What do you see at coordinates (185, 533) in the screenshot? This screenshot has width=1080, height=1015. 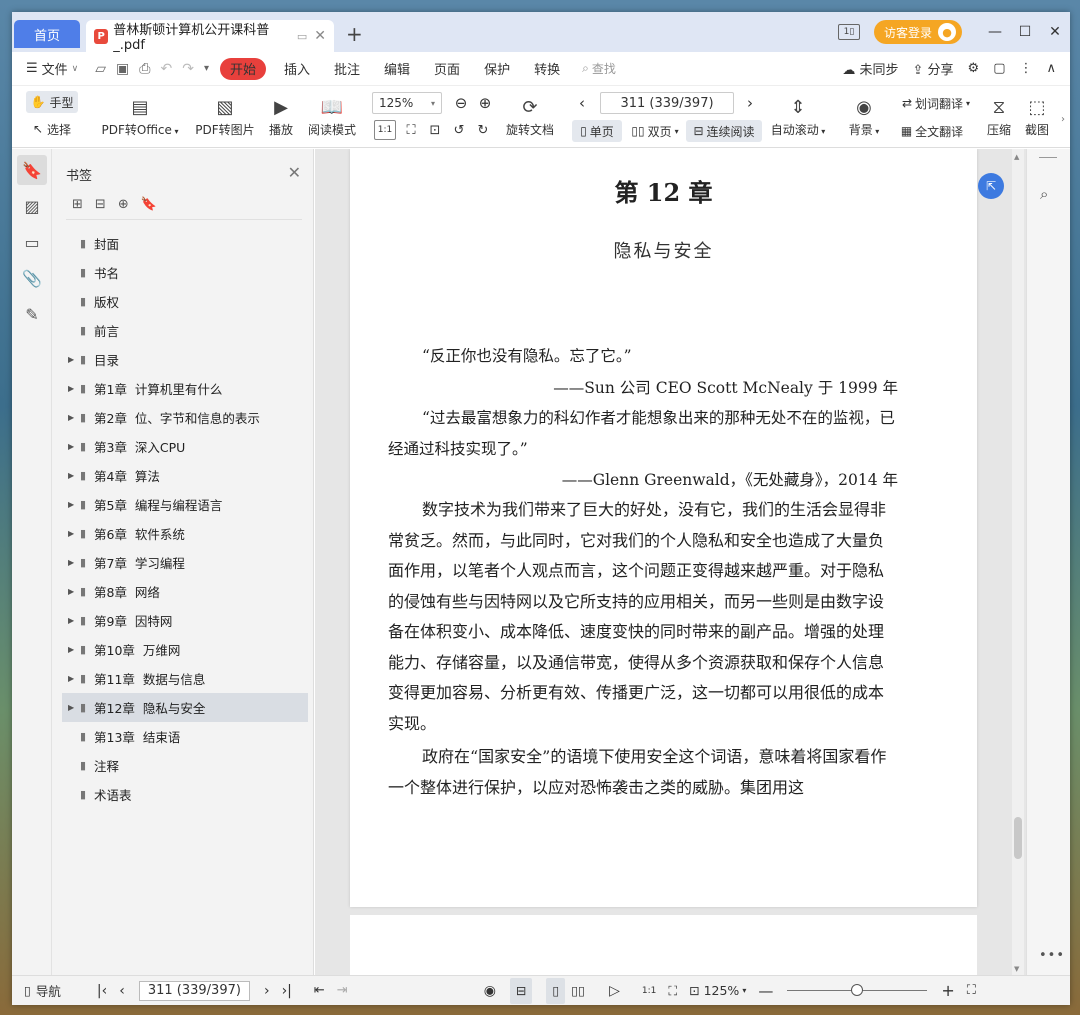 I see `bookmark-item: ▶ ▮ 第6章 软件系统` at bounding box center [185, 533].